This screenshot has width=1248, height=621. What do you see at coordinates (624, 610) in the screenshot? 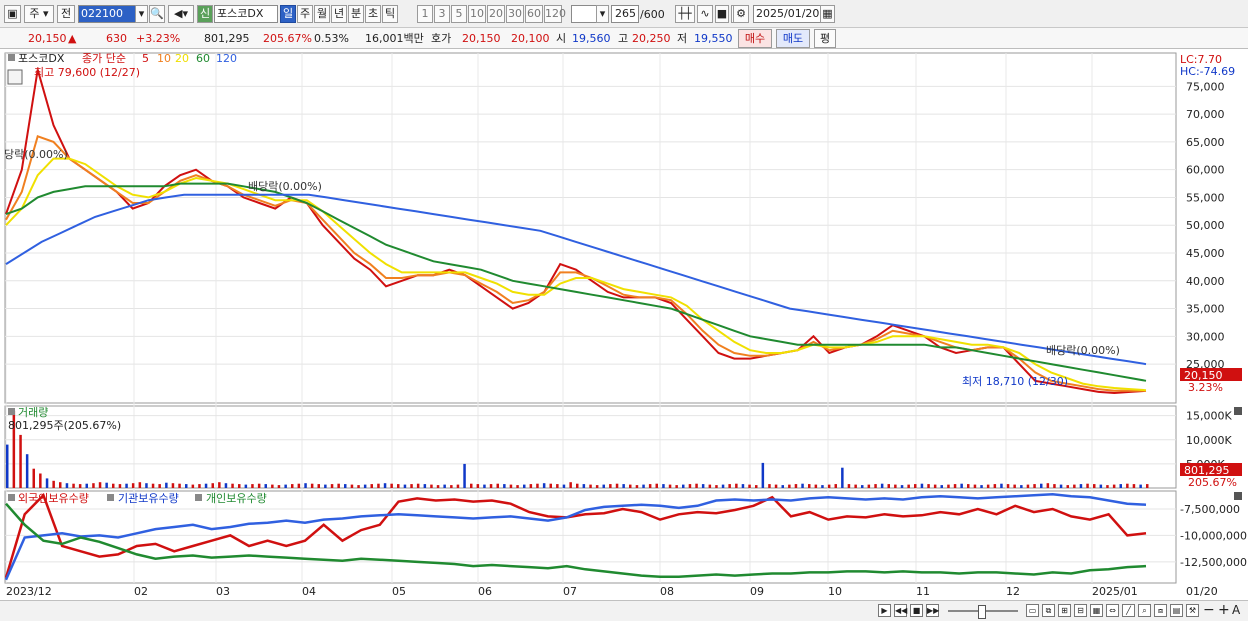
I see `chart-scrollbar: ▶ ◀◀ ■ ▶▶ ▭ ⧉ ⊞ ⊟ ▦ ⇔ ╱ ⌕ ⧈ ▤ ⚒ − + A` at bounding box center [624, 610].